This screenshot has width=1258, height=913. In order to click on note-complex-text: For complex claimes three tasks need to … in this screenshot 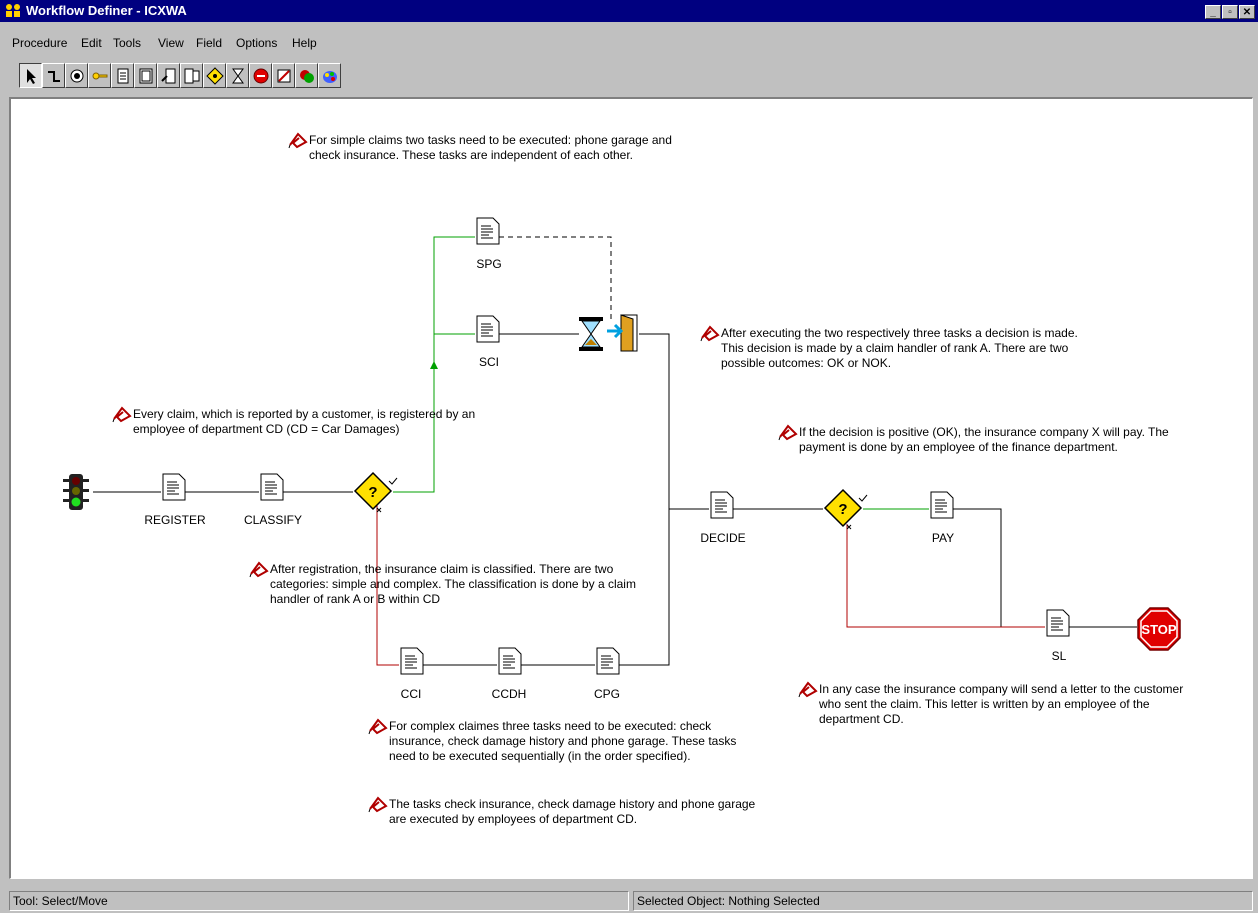, I will do `click(563, 741)`.